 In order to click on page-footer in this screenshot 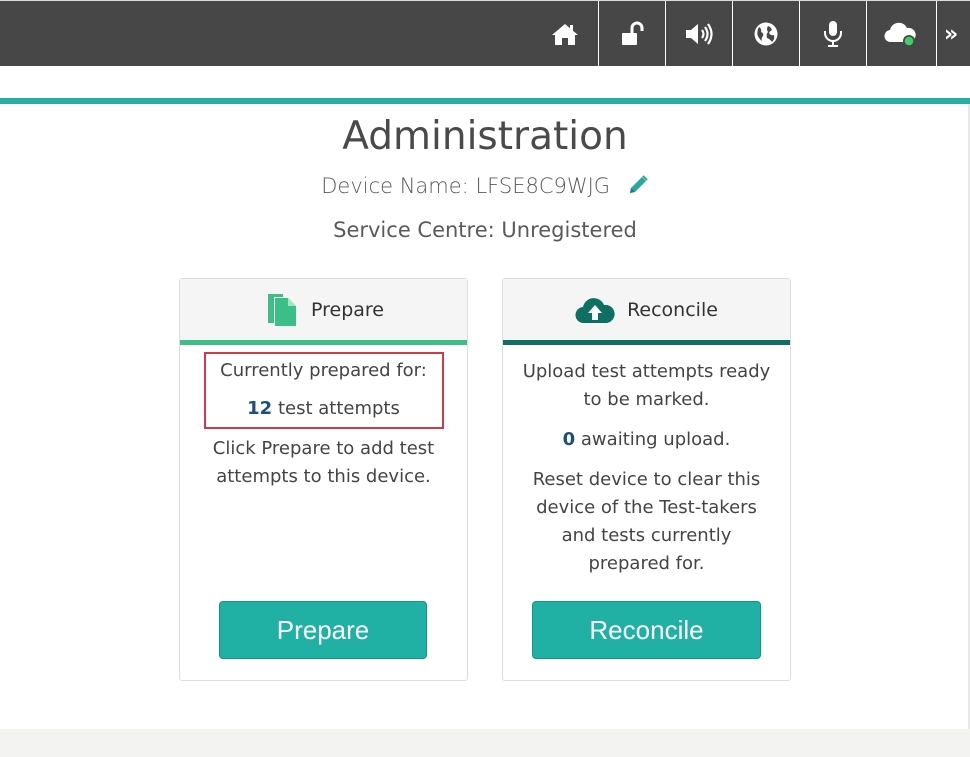, I will do `click(485, 743)`.